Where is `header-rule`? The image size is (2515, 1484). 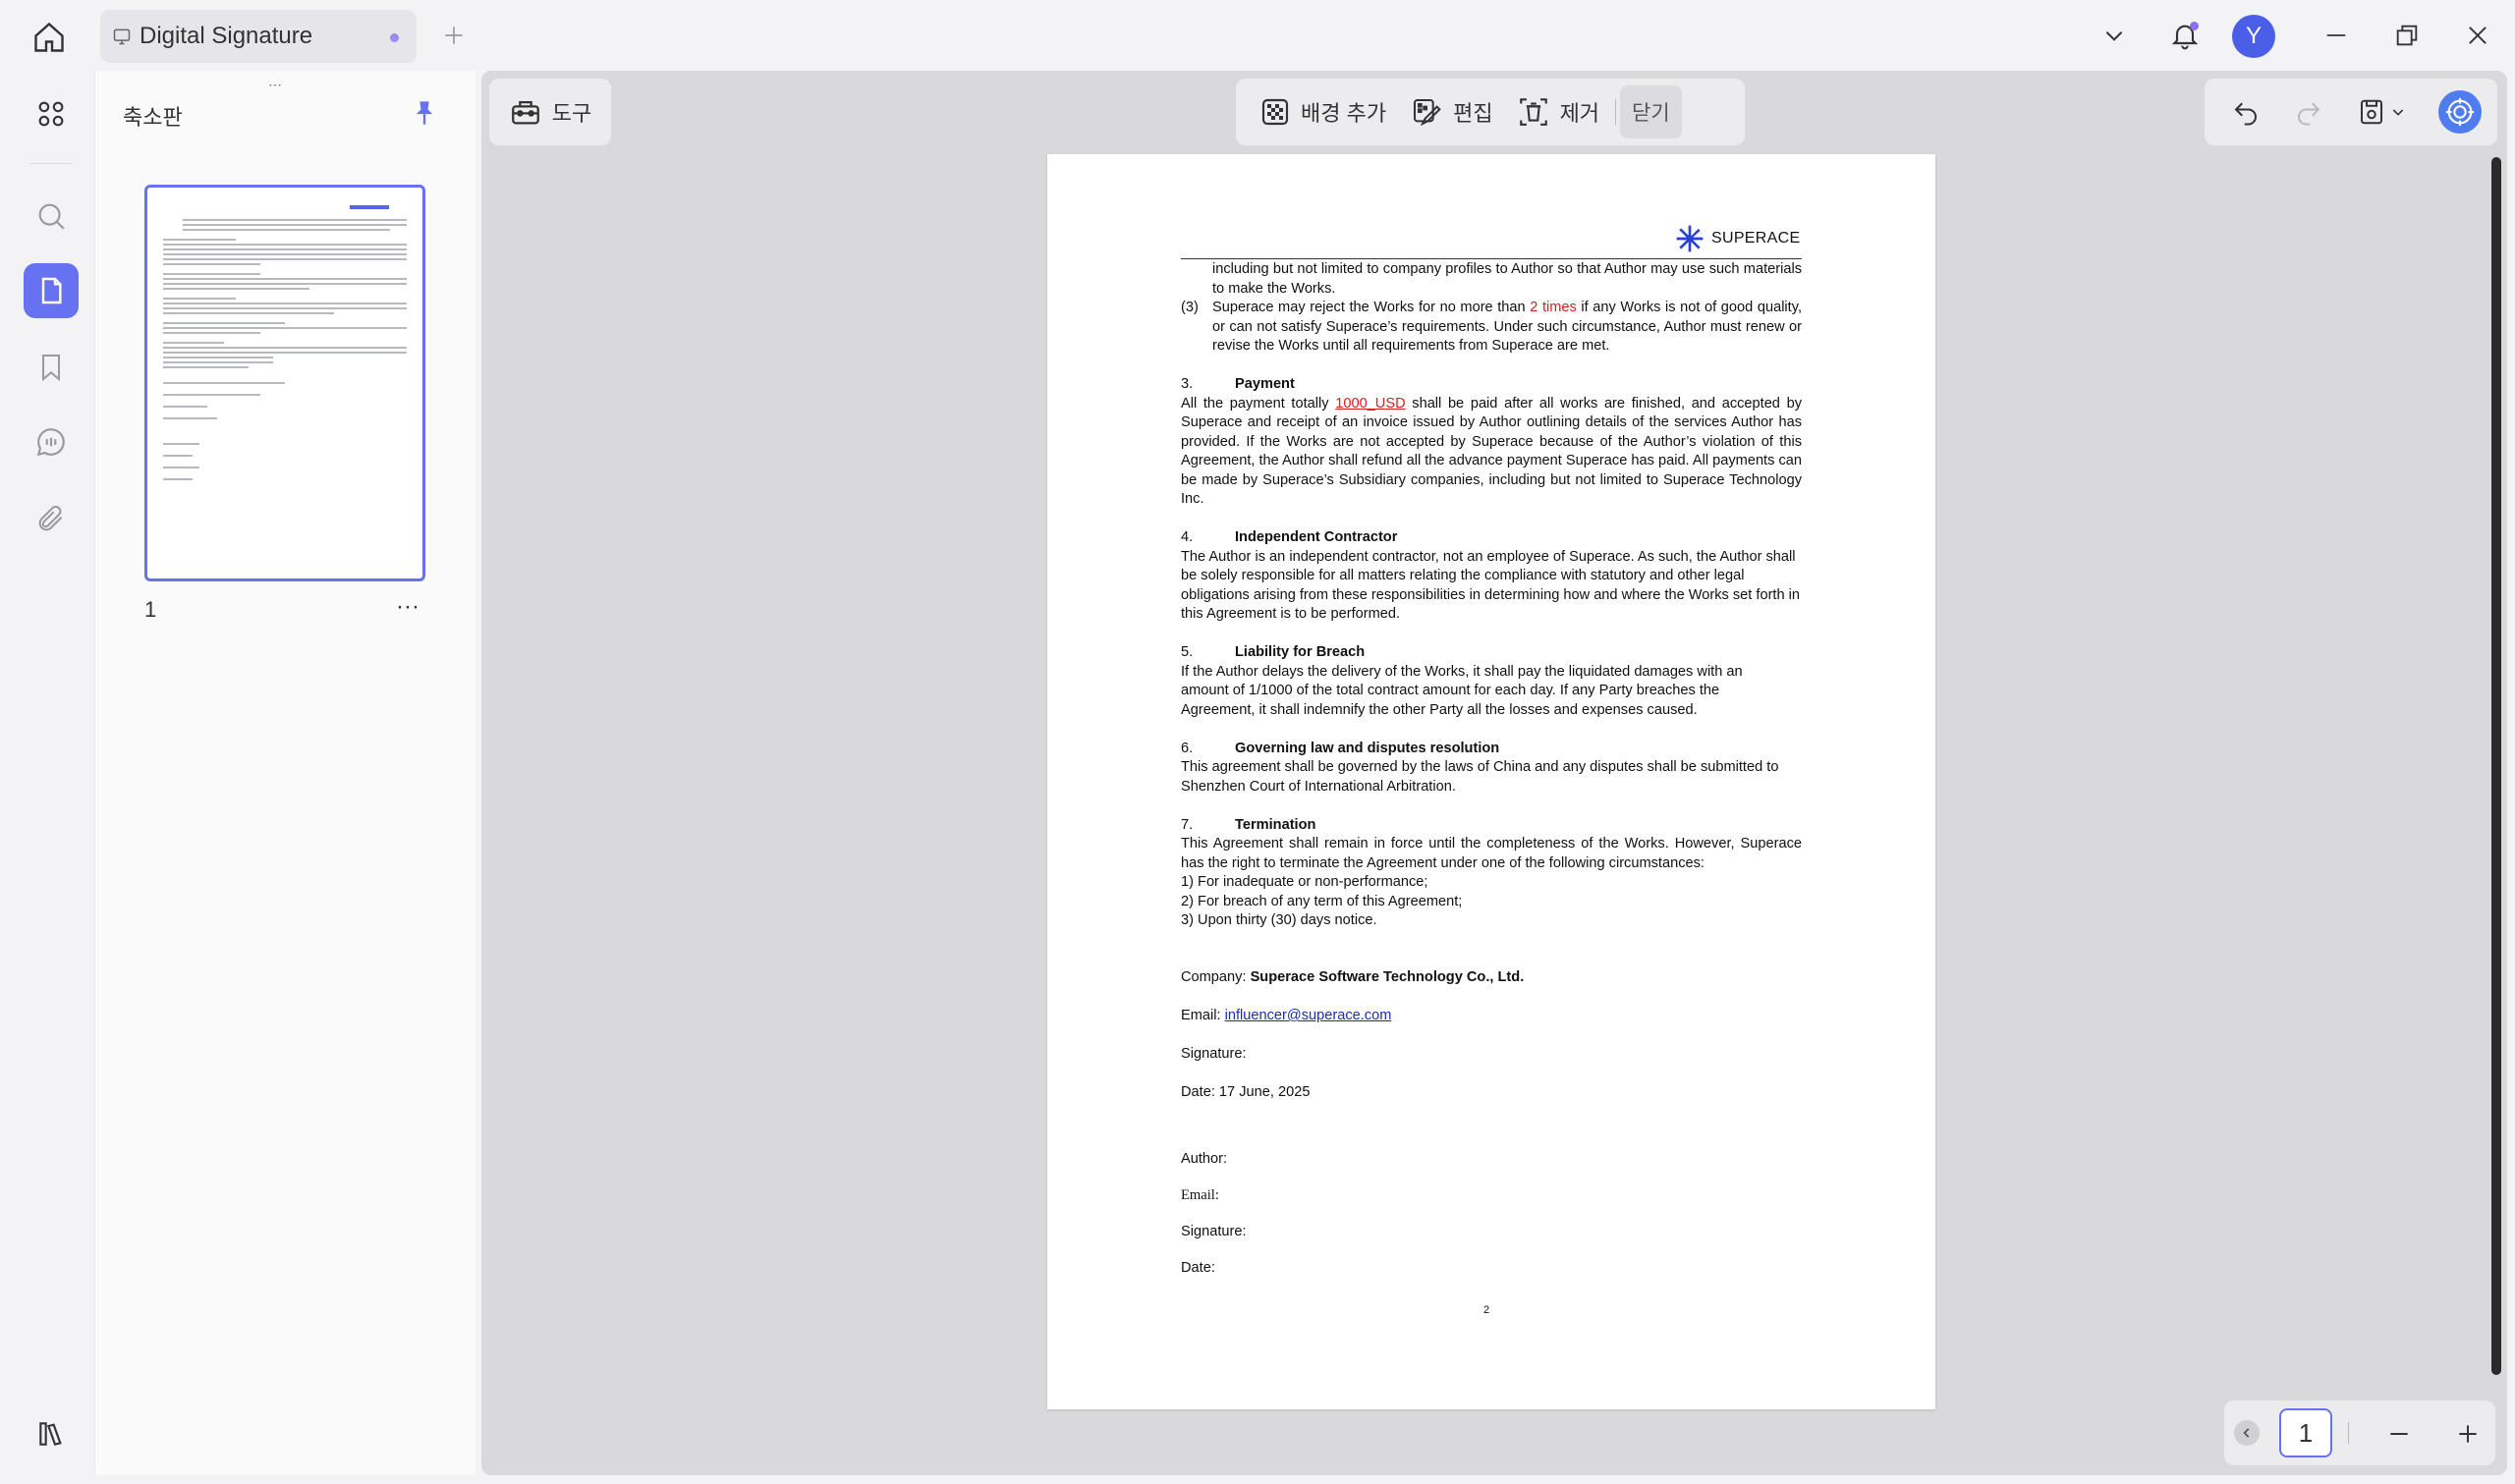
header-rule is located at coordinates (1491, 258).